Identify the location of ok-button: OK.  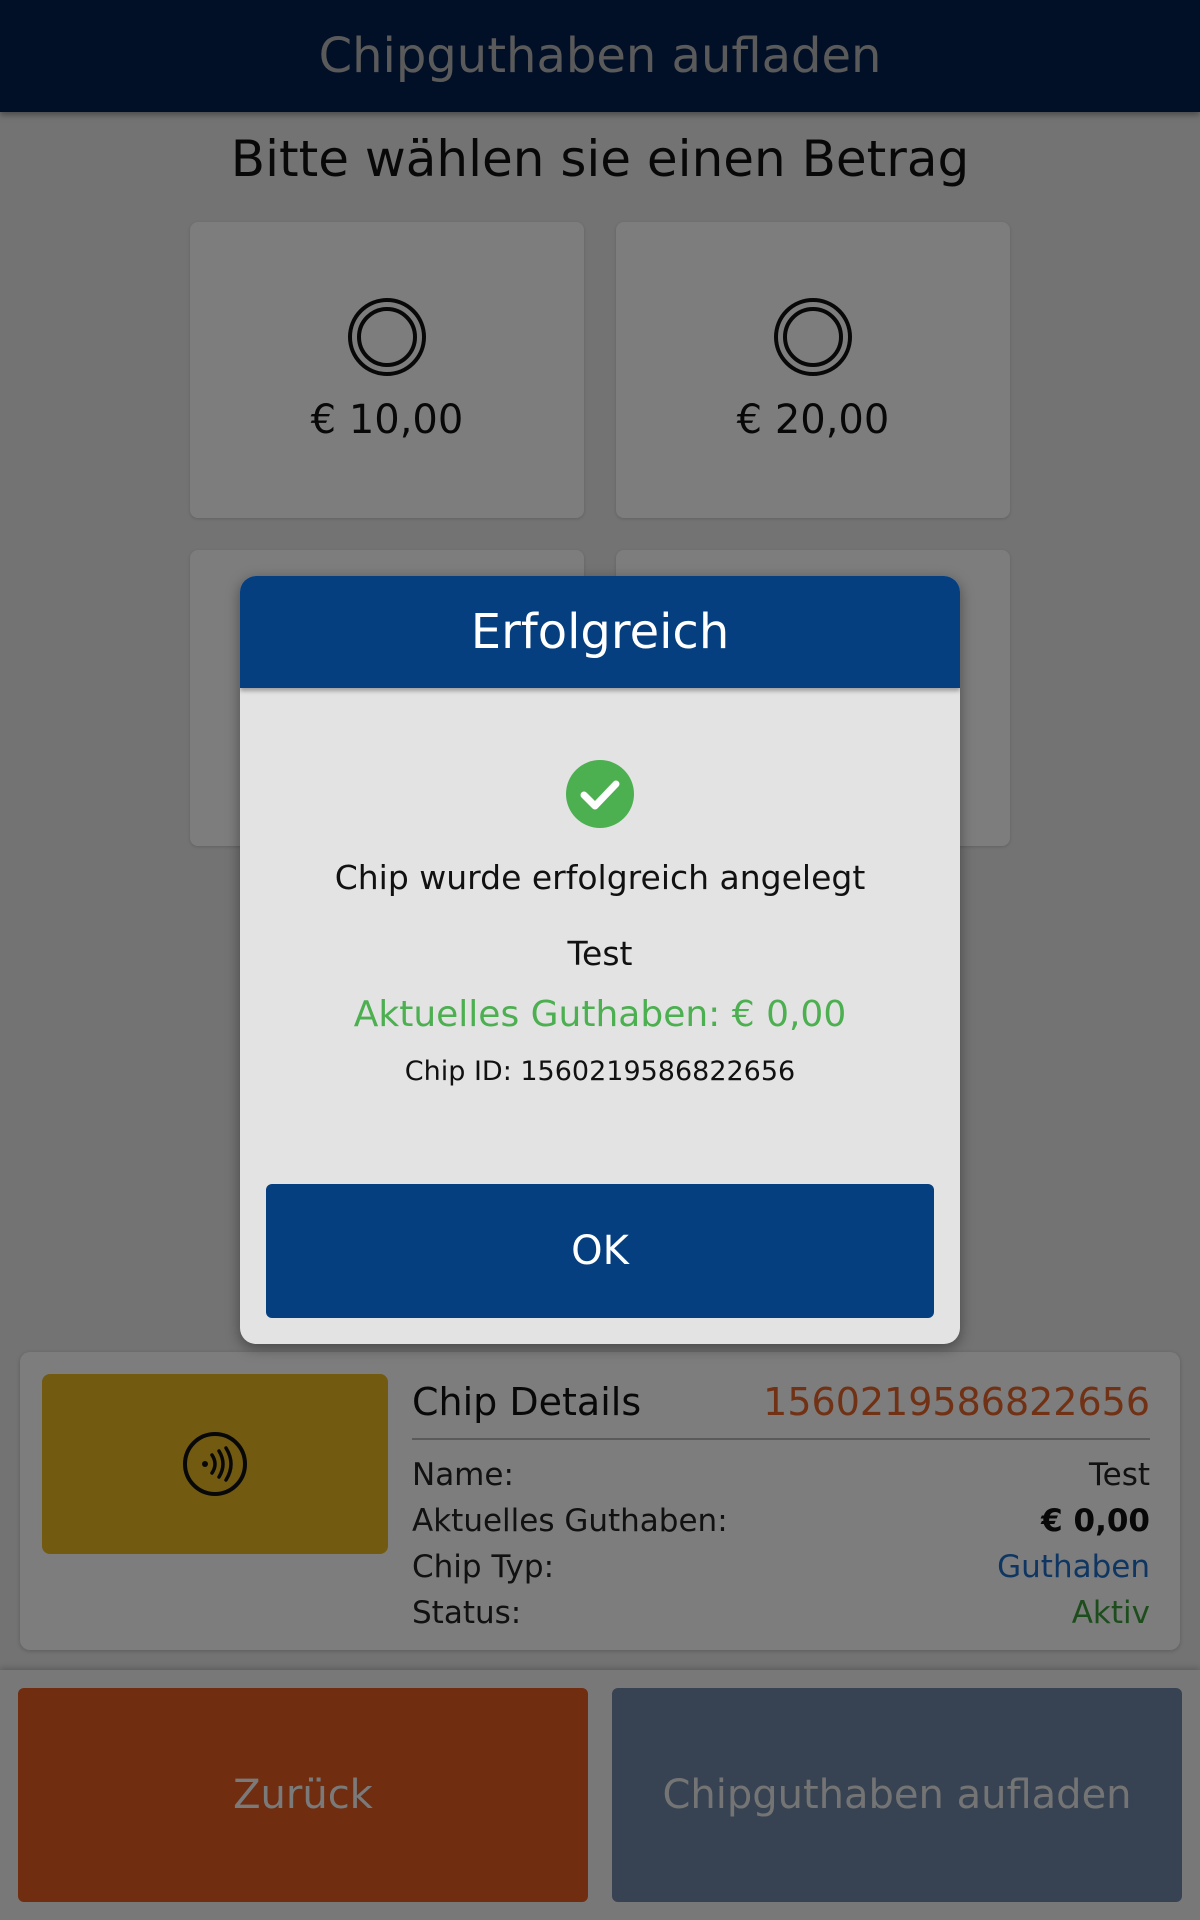
(600, 1251).